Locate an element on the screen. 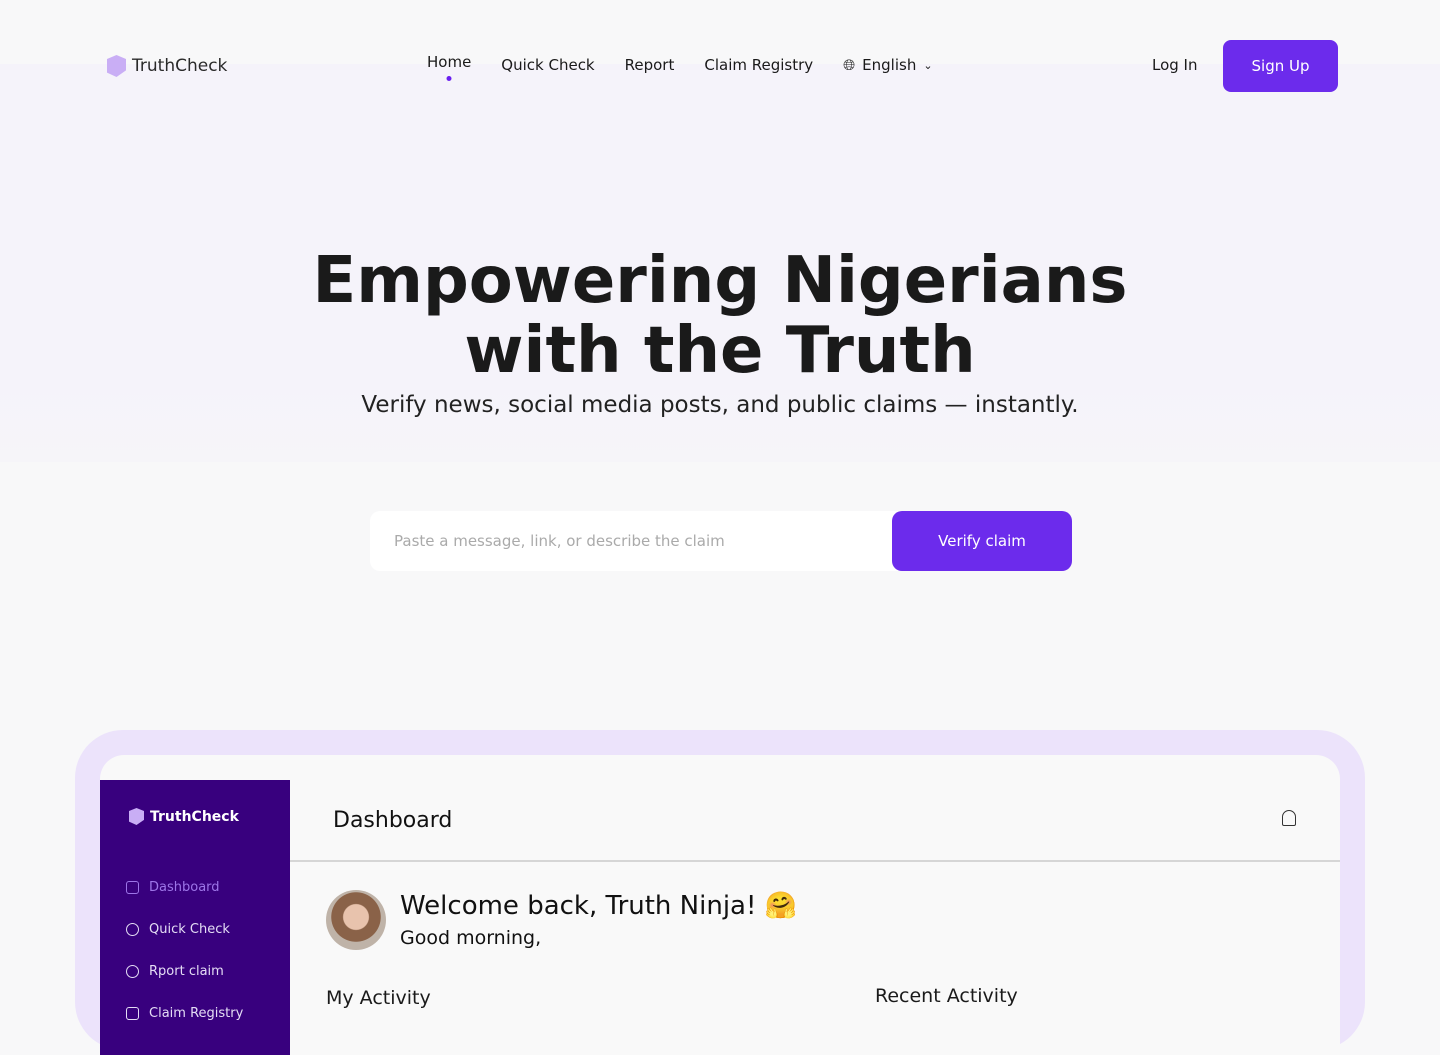  folder-icon is located at coordinates (132, 1013).